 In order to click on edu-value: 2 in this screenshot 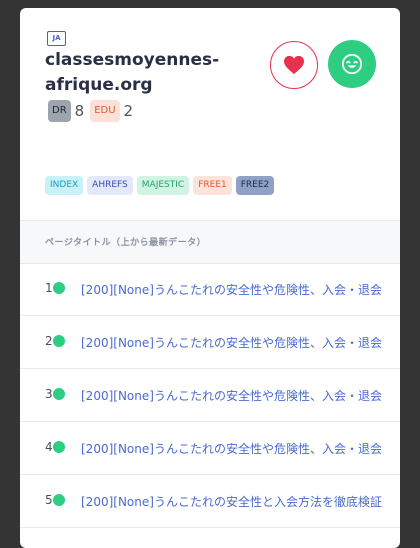, I will do `click(128, 111)`.